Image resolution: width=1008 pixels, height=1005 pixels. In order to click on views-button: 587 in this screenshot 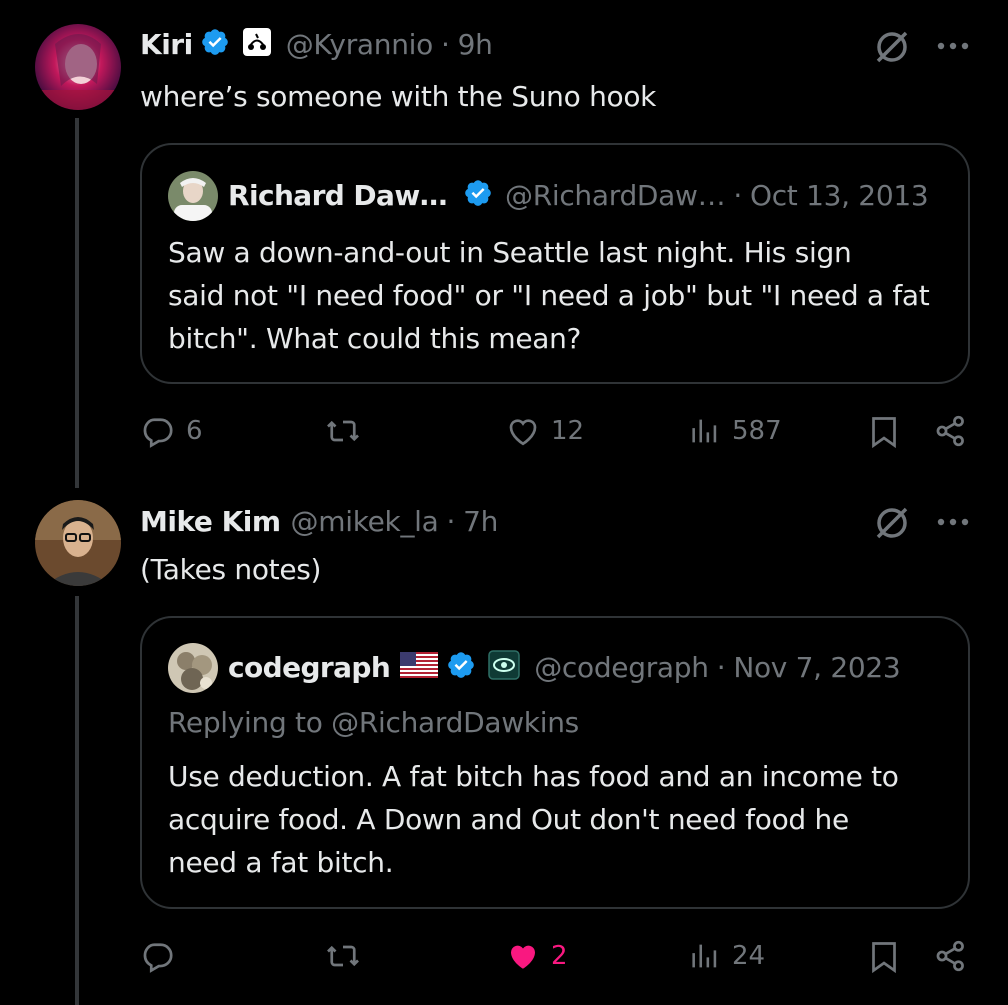, I will do `click(735, 431)`.